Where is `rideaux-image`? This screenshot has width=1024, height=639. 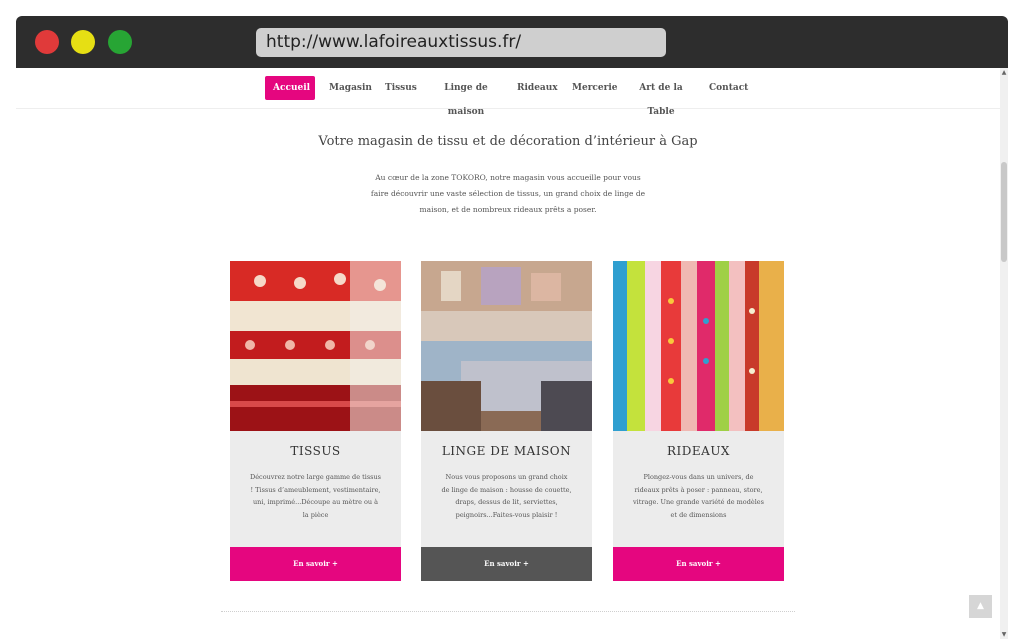
rideaux-image is located at coordinates (698, 346).